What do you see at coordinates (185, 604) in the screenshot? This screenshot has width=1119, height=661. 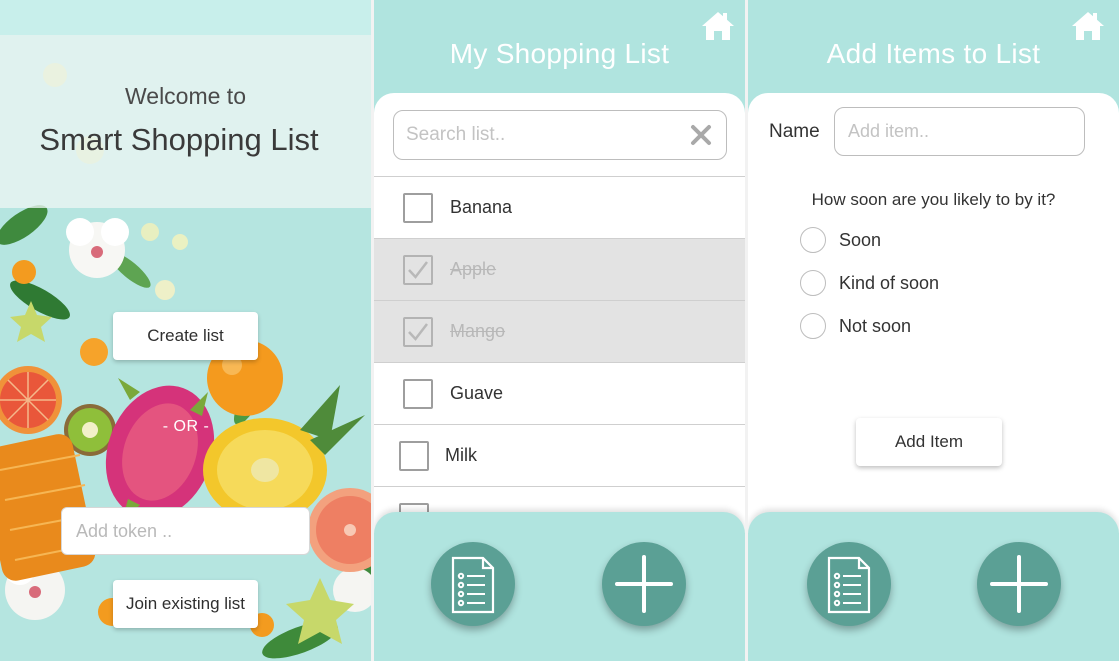 I see `join-list-button: Join existing list` at bounding box center [185, 604].